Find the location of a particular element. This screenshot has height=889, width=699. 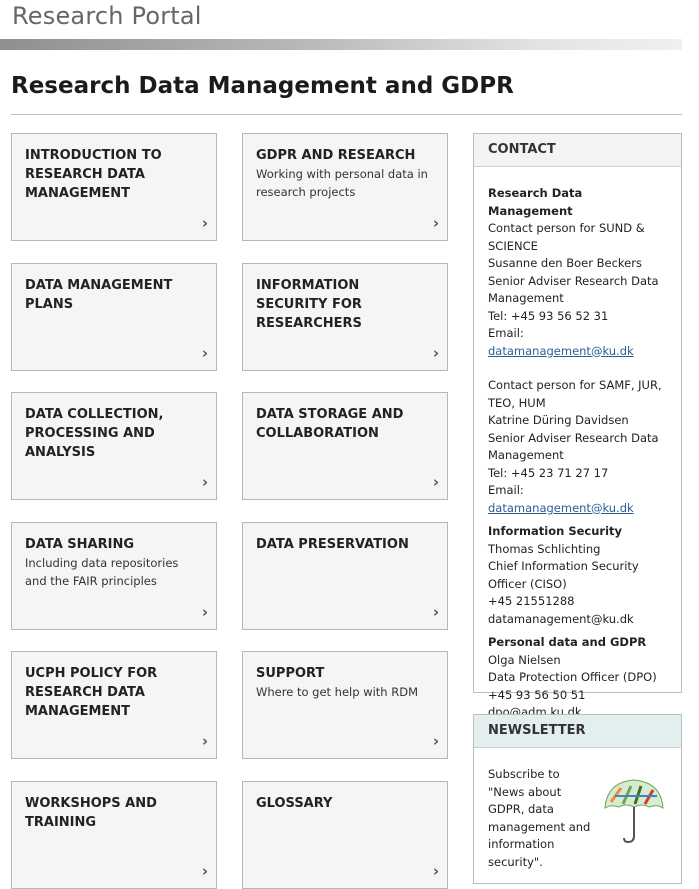

tile-information-security: INFORMATION SECURITY FOR RESEARCHERS › is located at coordinates (345, 317).